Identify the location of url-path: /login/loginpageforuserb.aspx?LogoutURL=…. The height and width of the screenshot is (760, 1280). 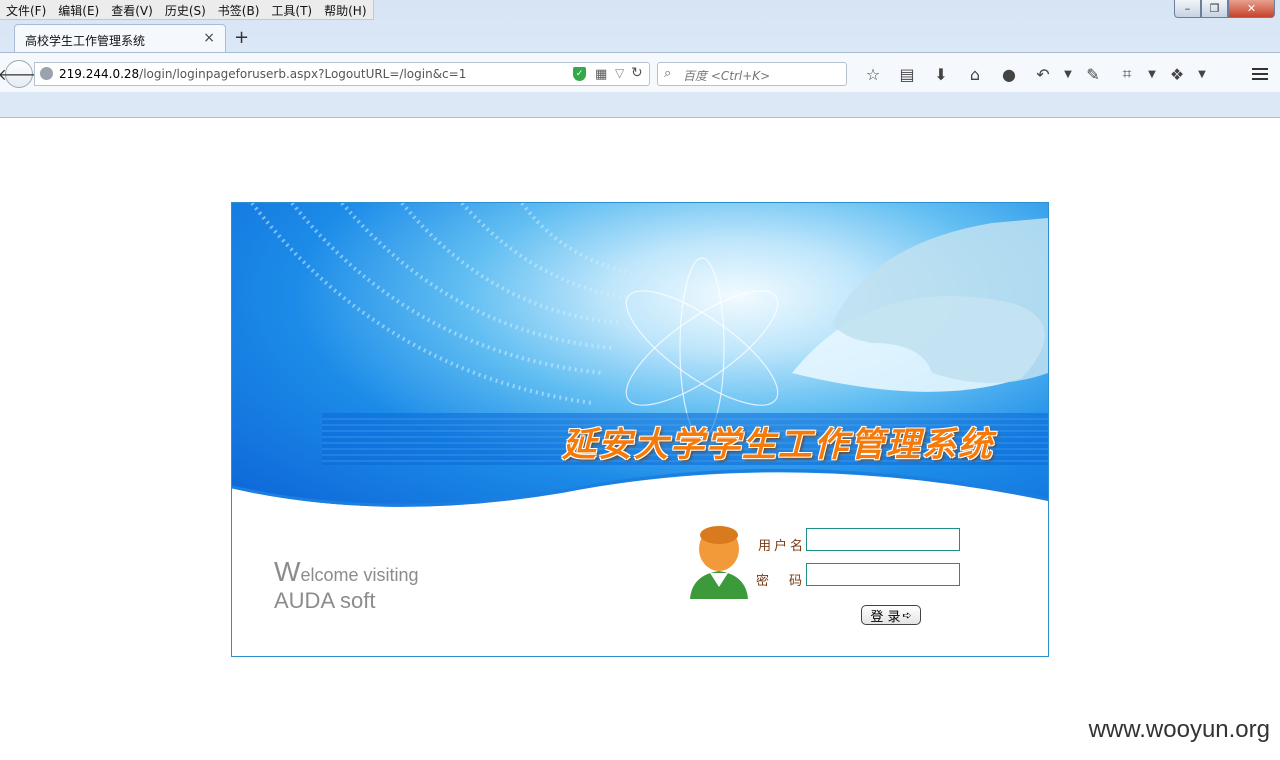
(303, 74).